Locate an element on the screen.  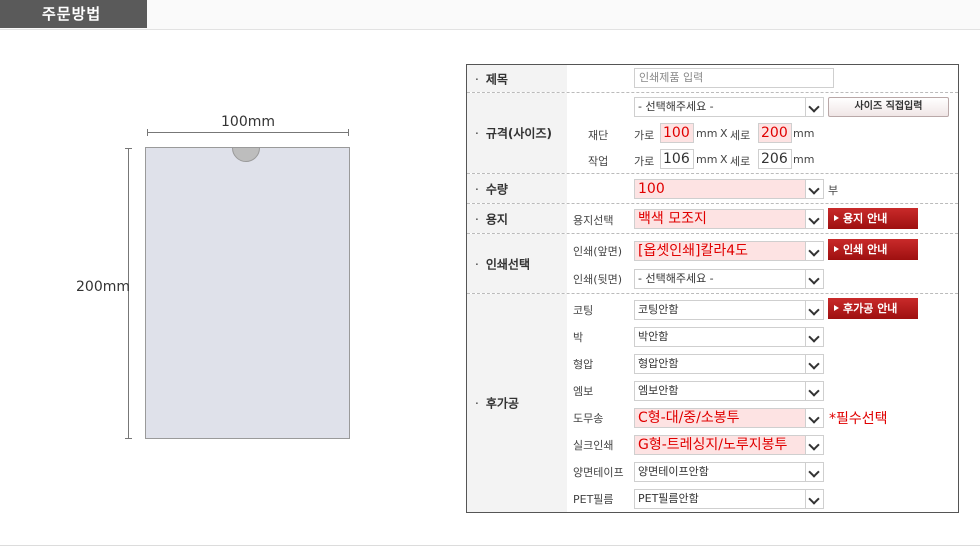
width-dimension-label: 100mm is located at coordinates (248, 122).